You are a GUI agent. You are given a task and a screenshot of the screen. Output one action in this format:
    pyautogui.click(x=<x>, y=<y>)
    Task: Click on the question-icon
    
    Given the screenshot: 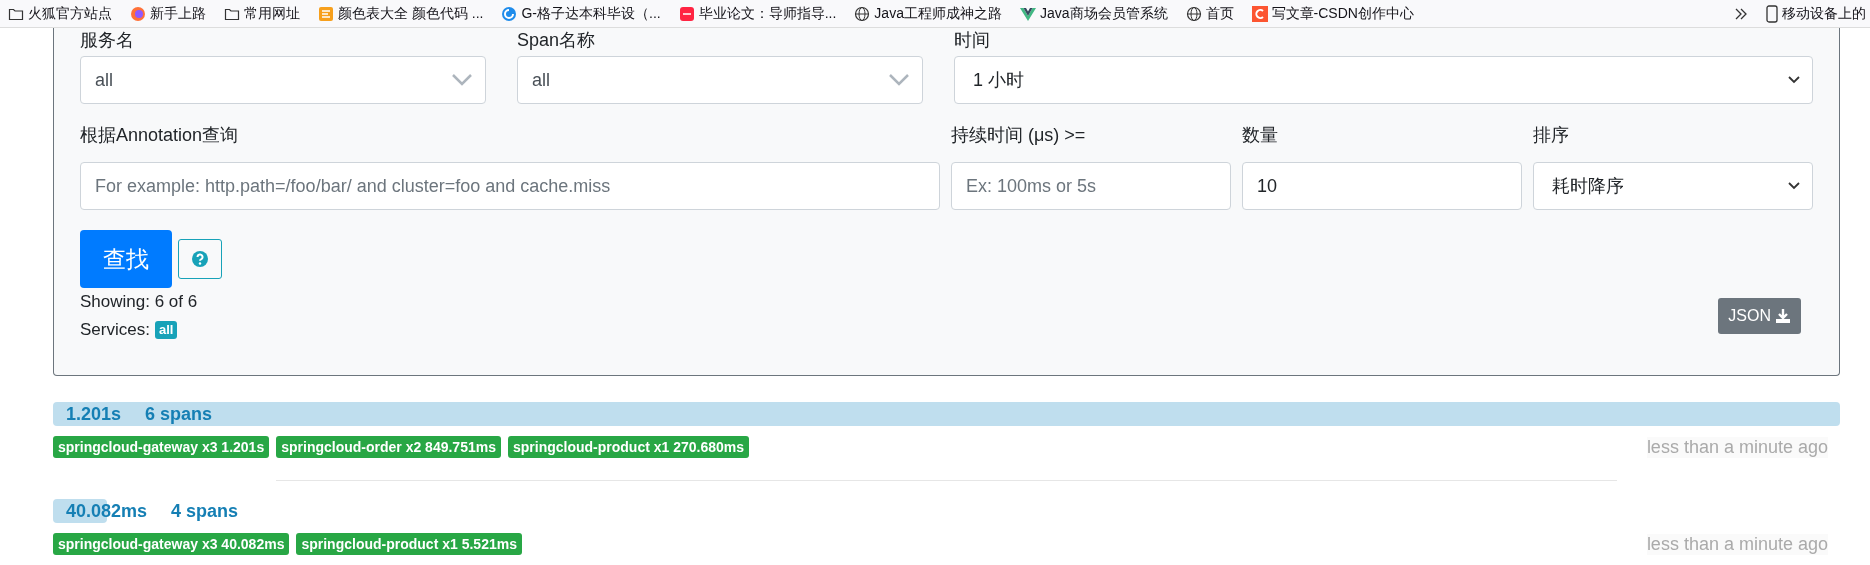 What is the action you would take?
    pyautogui.click(x=200, y=259)
    